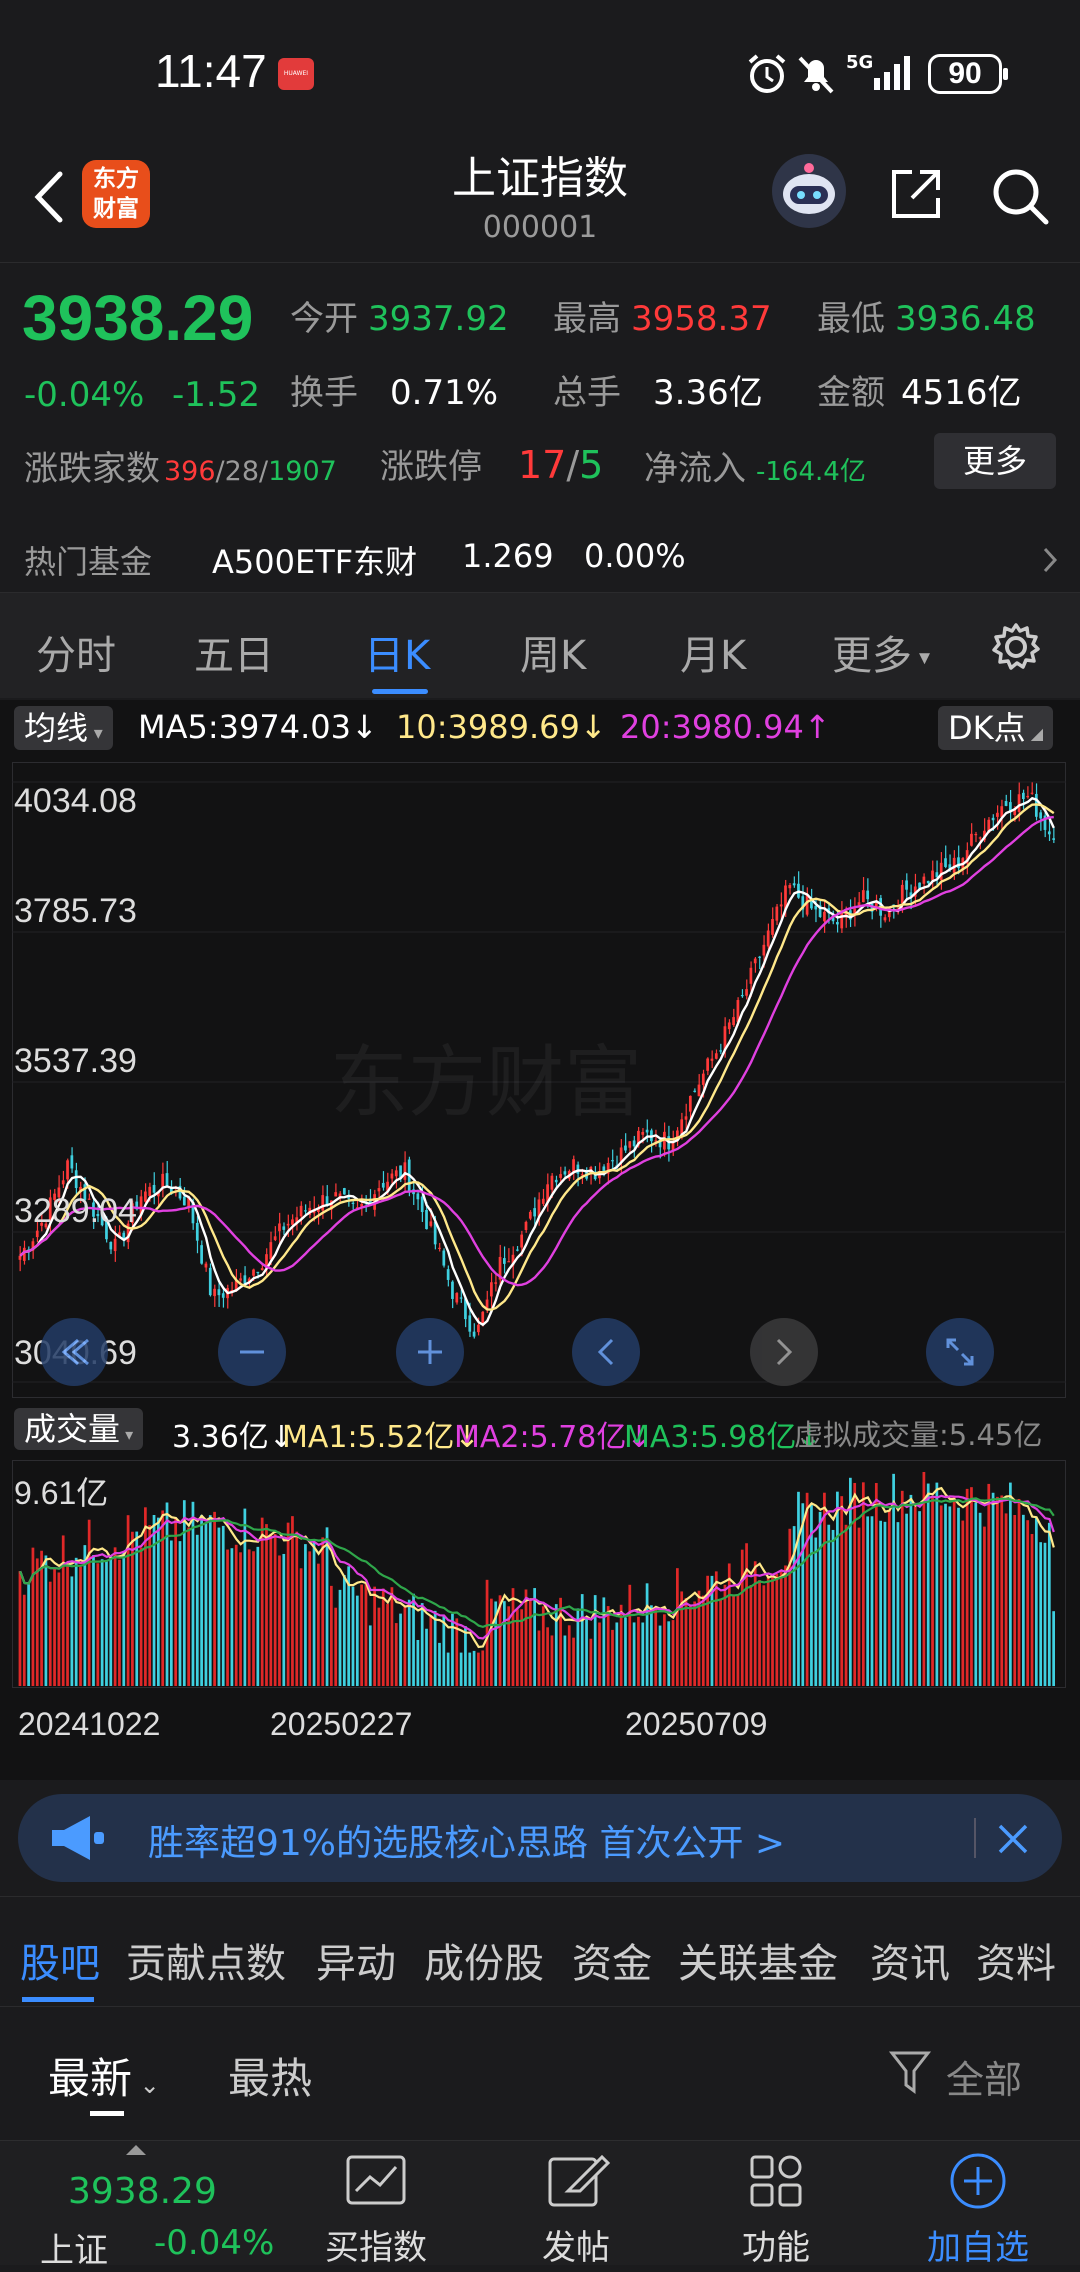 The image size is (1080, 2272). Describe the element at coordinates (758, 1960) in the screenshot. I see `tab-related-funds: 关联基金` at that location.